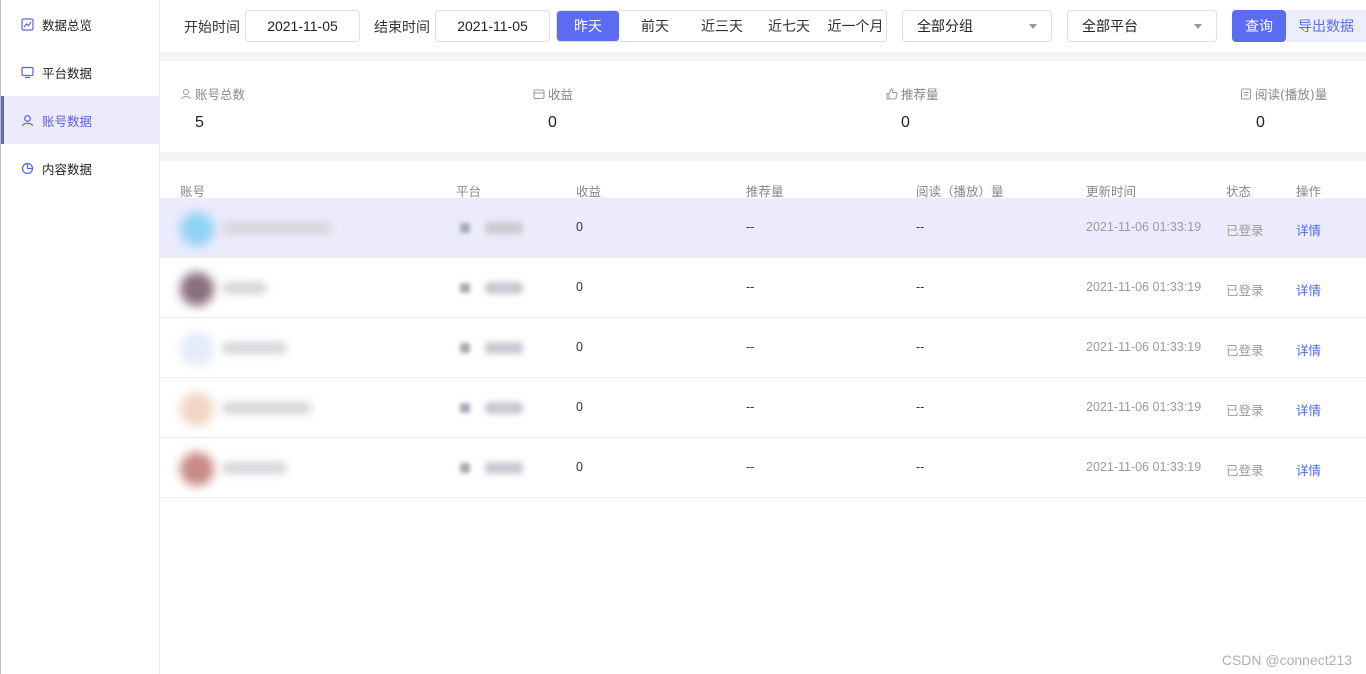  What do you see at coordinates (212, 93) in the screenshot?
I see `stat-label-accounts: 账号总数` at bounding box center [212, 93].